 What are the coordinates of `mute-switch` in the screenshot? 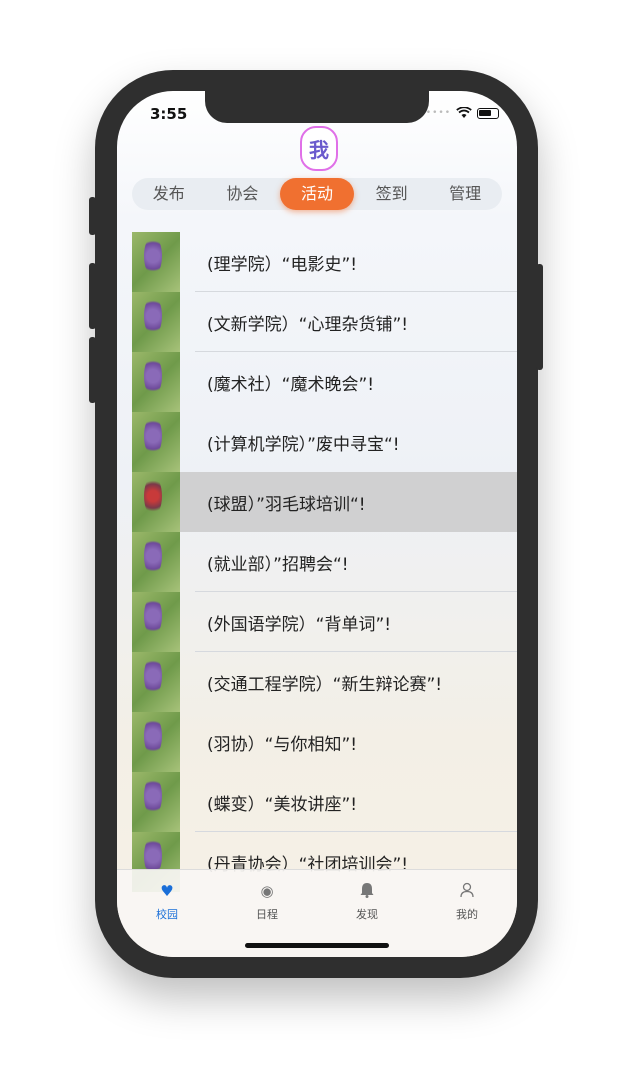 It's located at (92, 216).